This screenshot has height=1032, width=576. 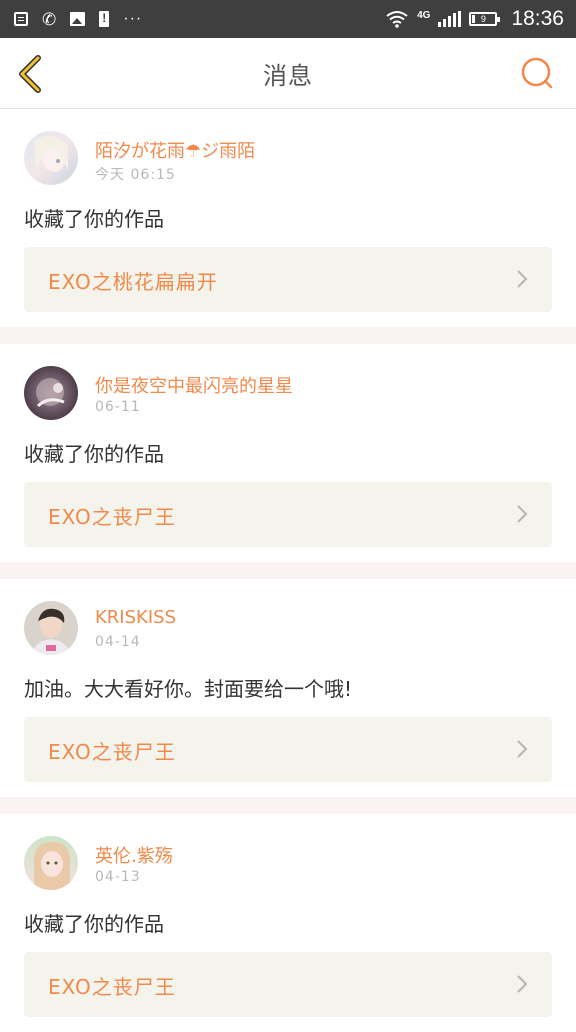 I want to click on image-icon, so click(x=78, y=19).